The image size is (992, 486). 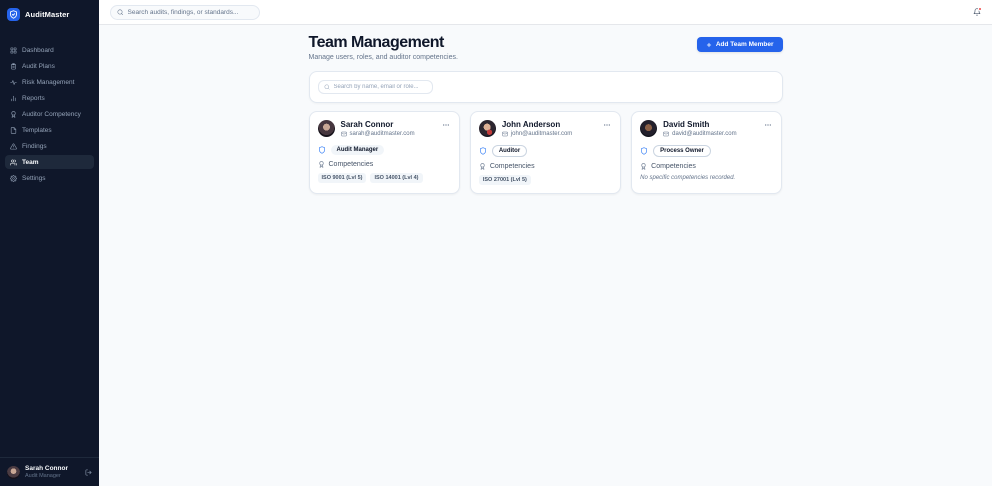 I want to click on sidebar-item-label: Findings, so click(x=34, y=146).